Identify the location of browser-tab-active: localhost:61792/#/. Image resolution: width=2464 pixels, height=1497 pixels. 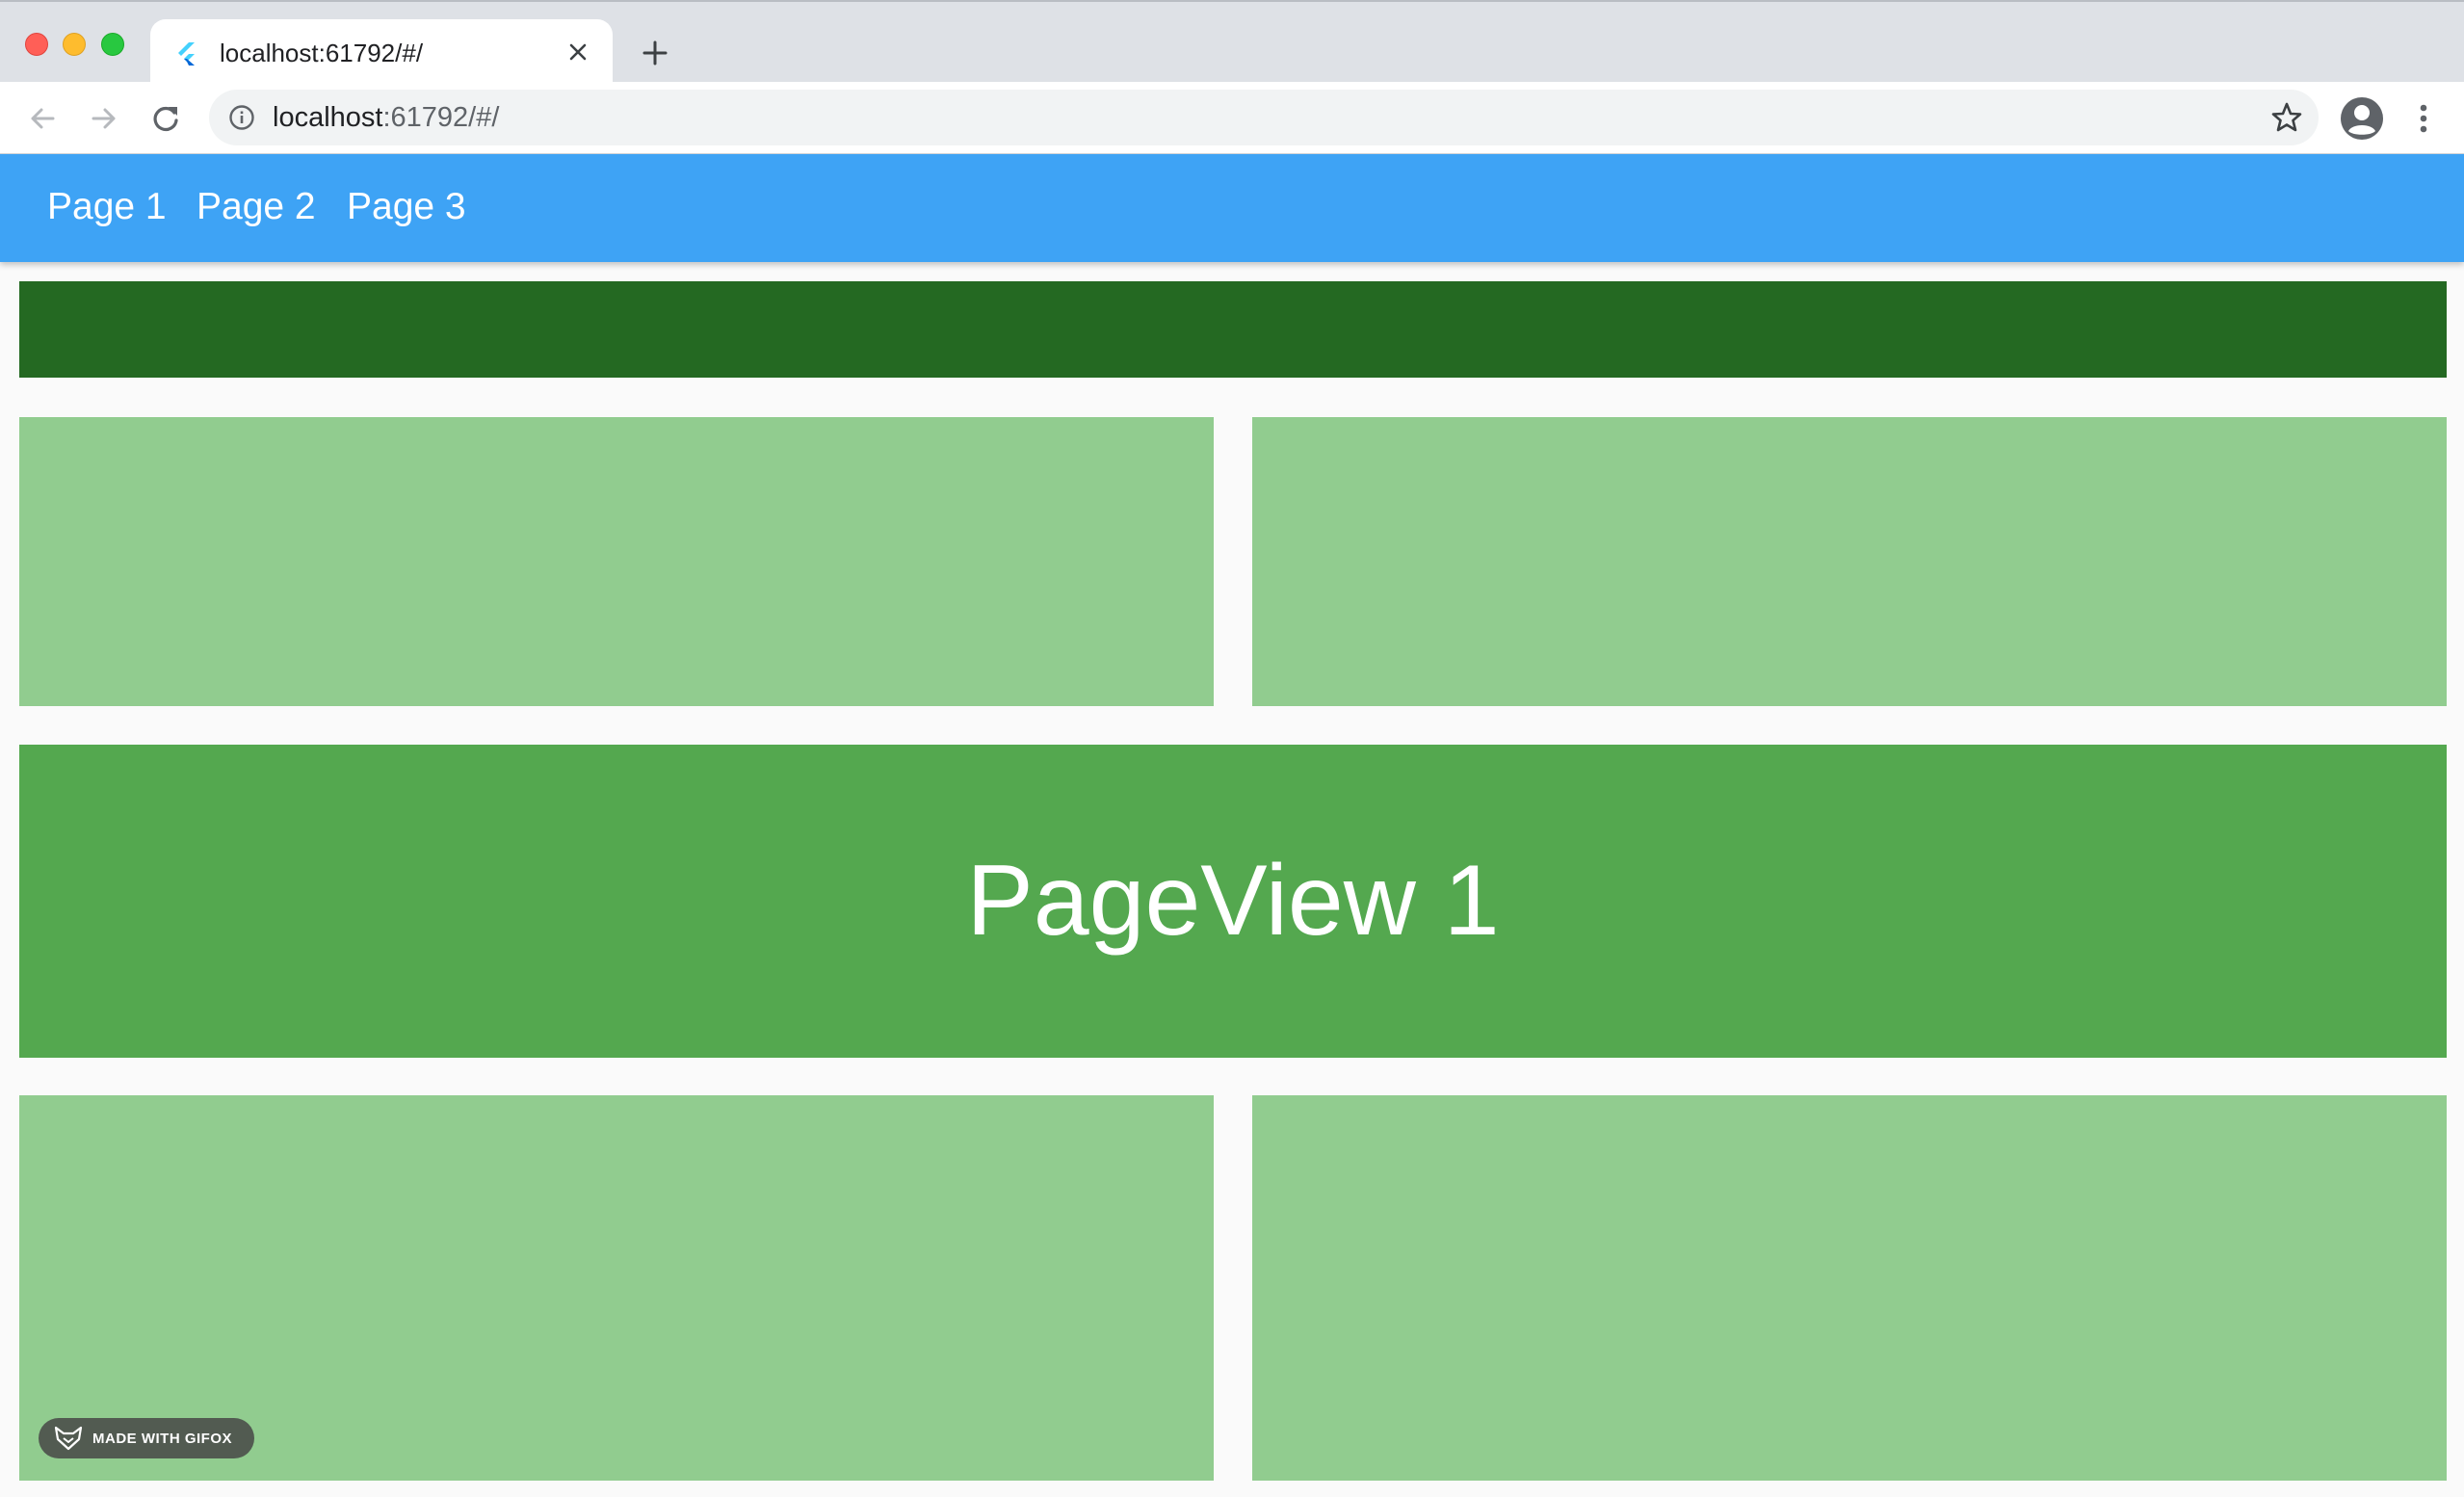
(381, 52).